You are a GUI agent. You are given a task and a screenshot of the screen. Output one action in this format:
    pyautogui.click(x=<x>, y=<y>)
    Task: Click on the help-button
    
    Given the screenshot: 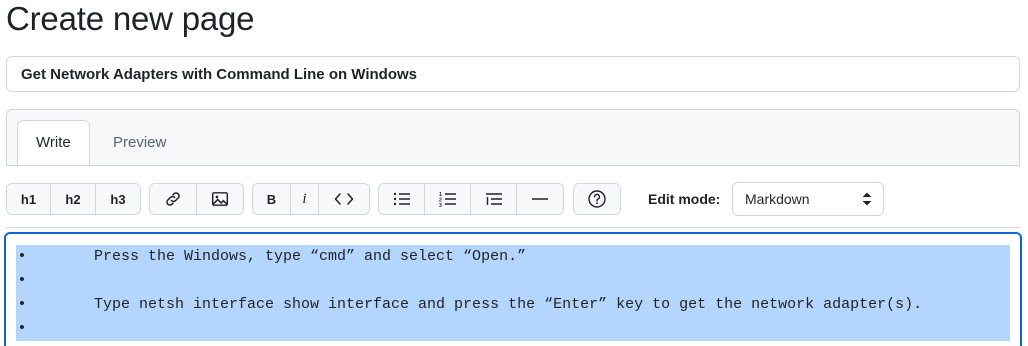 What is the action you would take?
    pyautogui.click(x=597, y=199)
    